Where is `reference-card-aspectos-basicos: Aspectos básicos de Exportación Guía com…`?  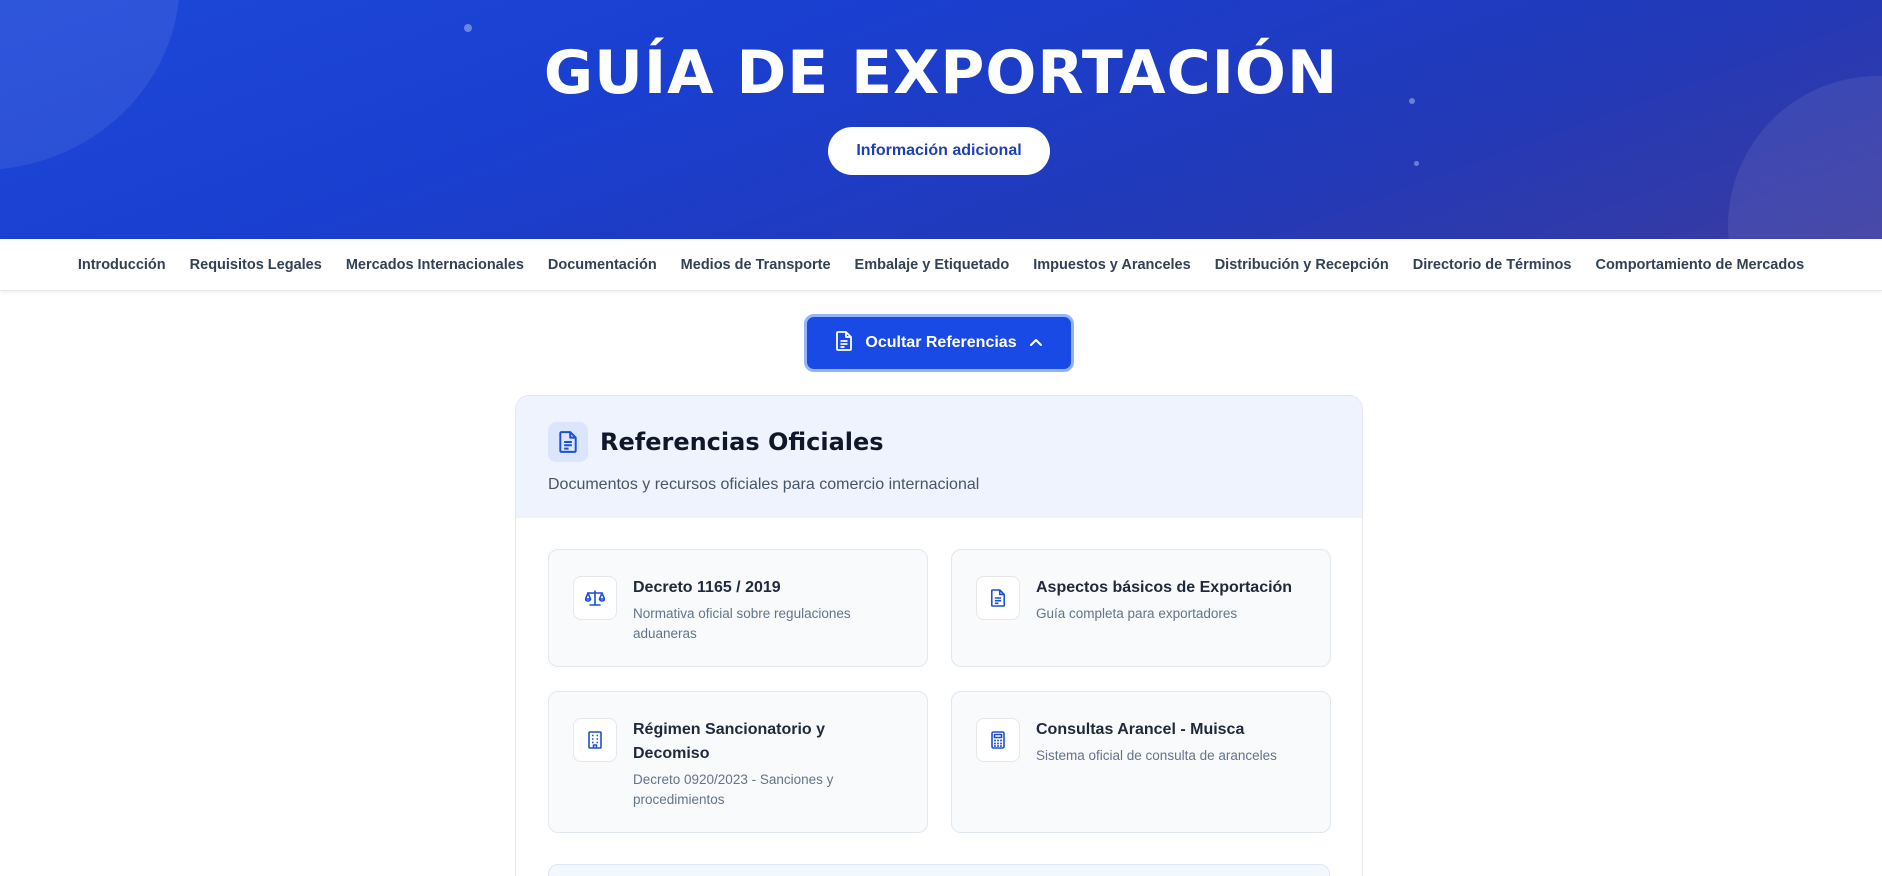
reference-card-aspectos-basicos: Aspectos básicos de Exportación Guía com… is located at coordinates (1141, 608).